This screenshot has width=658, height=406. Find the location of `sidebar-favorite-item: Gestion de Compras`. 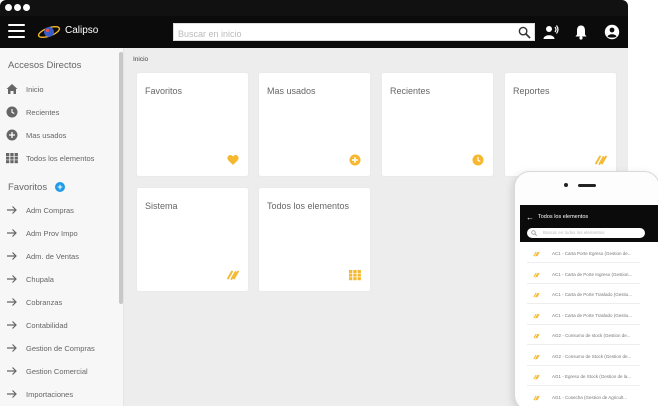

sidebar-favorite-item: Gestion de Compras is located at coordinates (61, 348).